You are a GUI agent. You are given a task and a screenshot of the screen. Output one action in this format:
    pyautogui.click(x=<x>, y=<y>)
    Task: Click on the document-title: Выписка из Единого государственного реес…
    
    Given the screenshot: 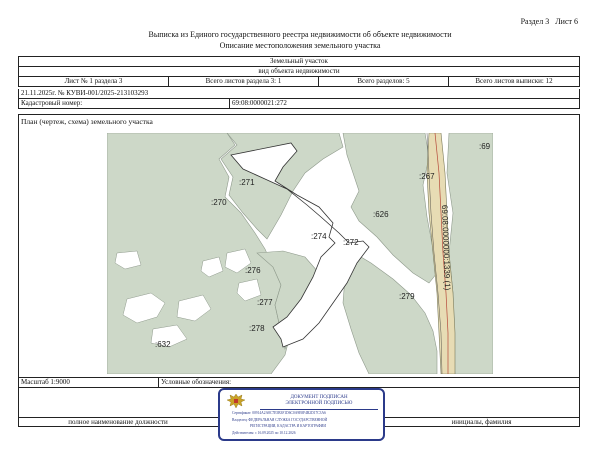 What is the action you would take?
    pyautogui.click(x=300, y=34)
    